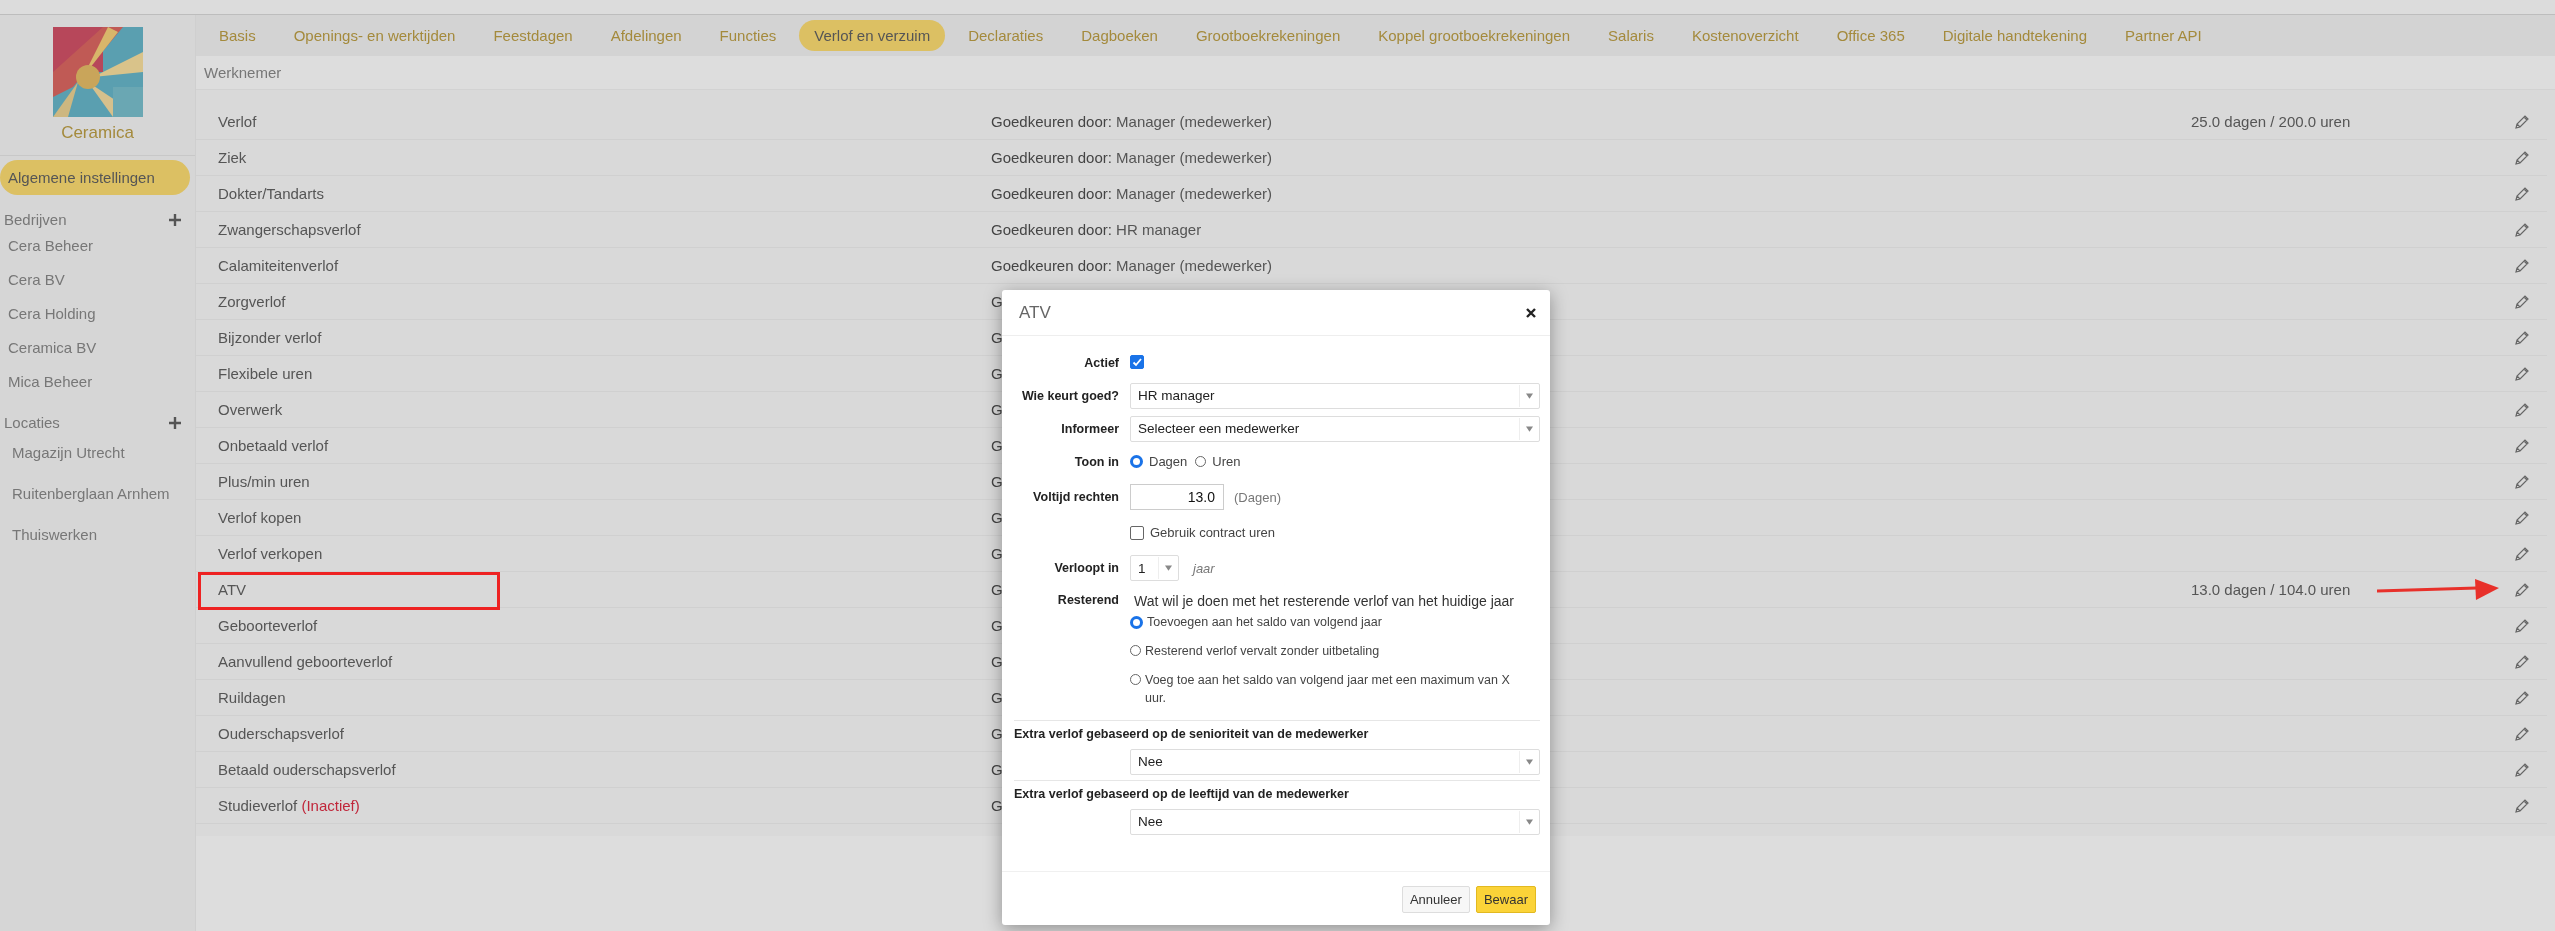 Image resolution: width=2555 pixels, height=931 pixels. What do you see at coordinates (1335, 395) in the screenshot?
I see `select-field: HR manager` at bounding box center [1335, 395].